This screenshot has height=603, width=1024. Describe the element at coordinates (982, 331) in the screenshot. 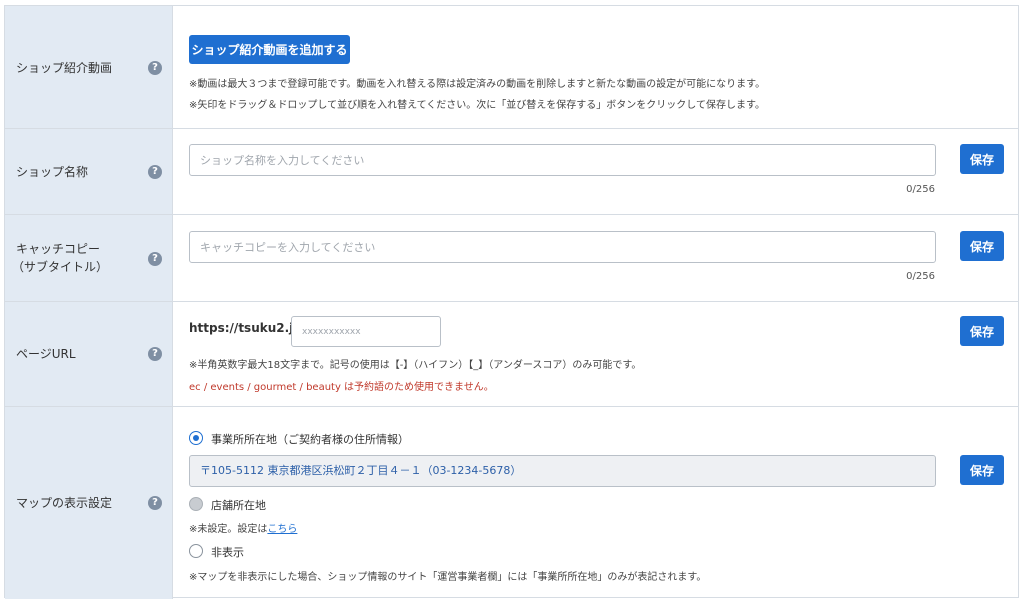

I see `page-url-save-button: 保存` at that location.